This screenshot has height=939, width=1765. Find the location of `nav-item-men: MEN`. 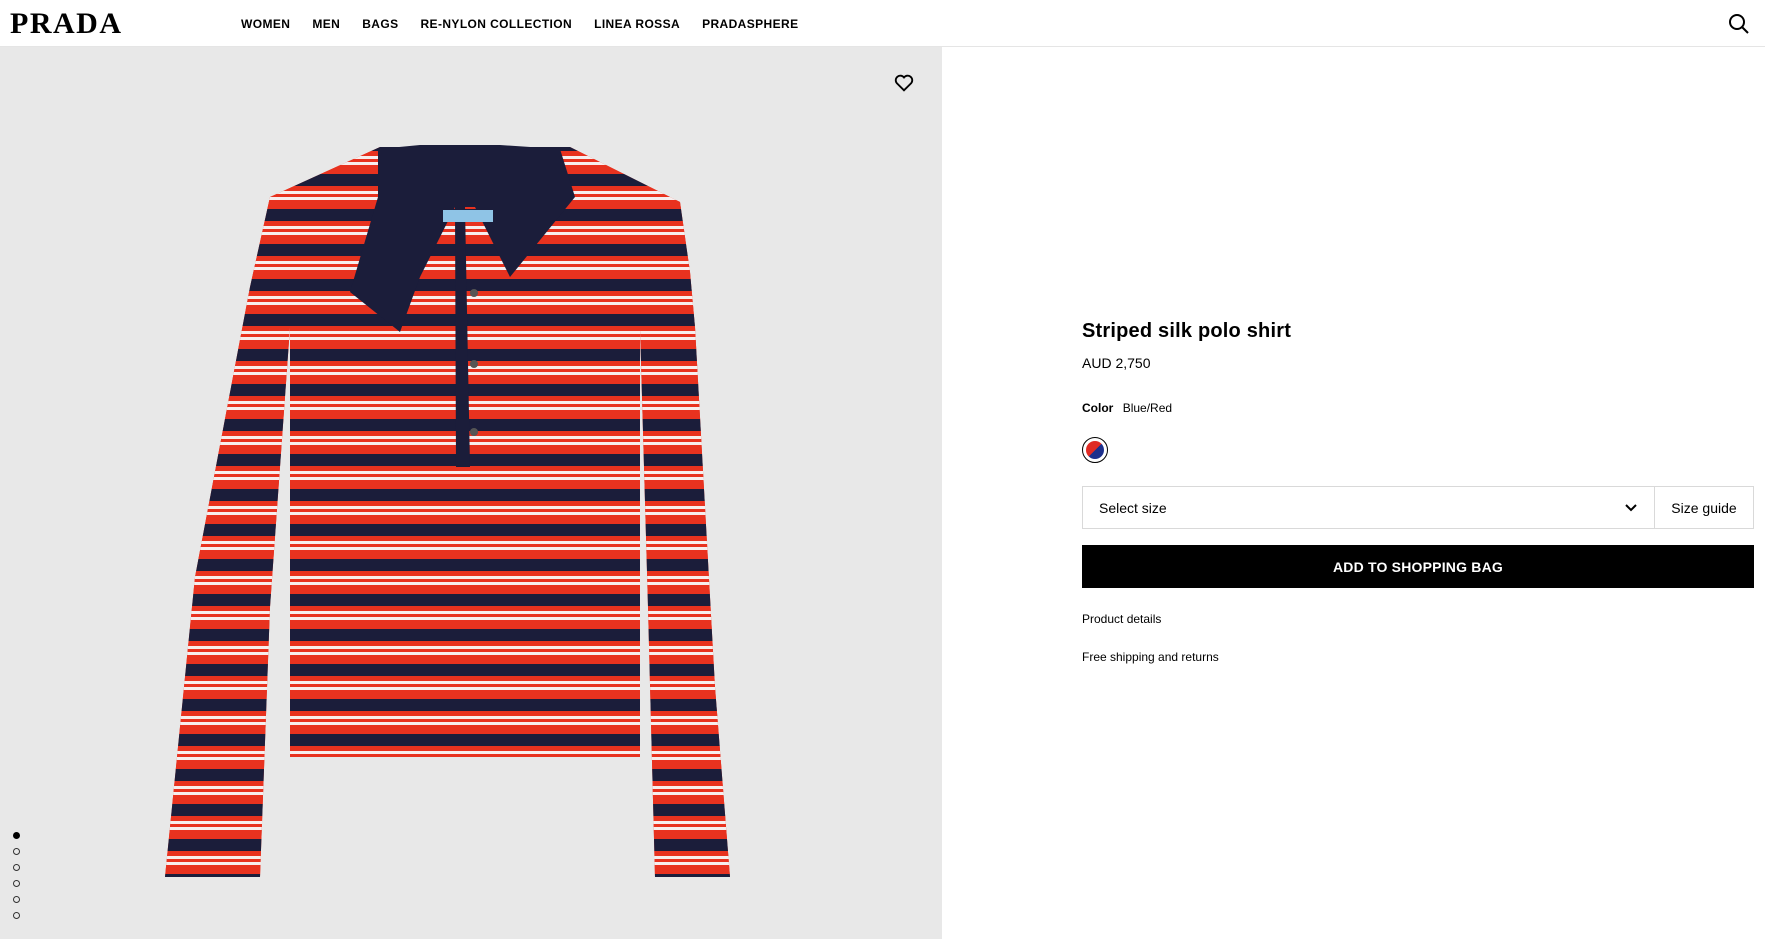

nav-item-men: MEN is located at coordinates (326, 24).